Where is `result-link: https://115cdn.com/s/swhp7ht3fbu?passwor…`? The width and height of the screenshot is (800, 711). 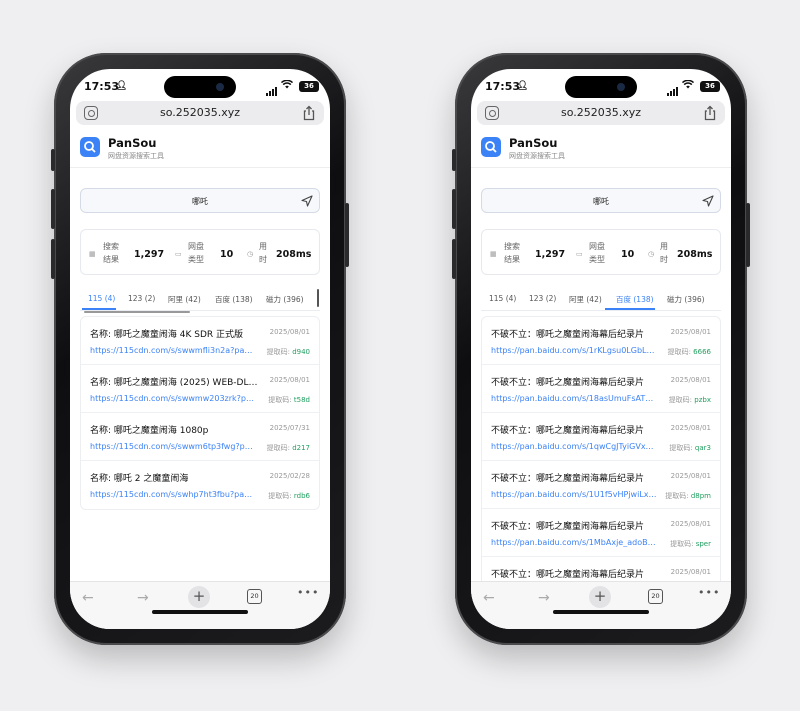 result-link: https://115cdn.com/s/swhp7ht3fbu?passwor… is located at coordinates (173, 494).